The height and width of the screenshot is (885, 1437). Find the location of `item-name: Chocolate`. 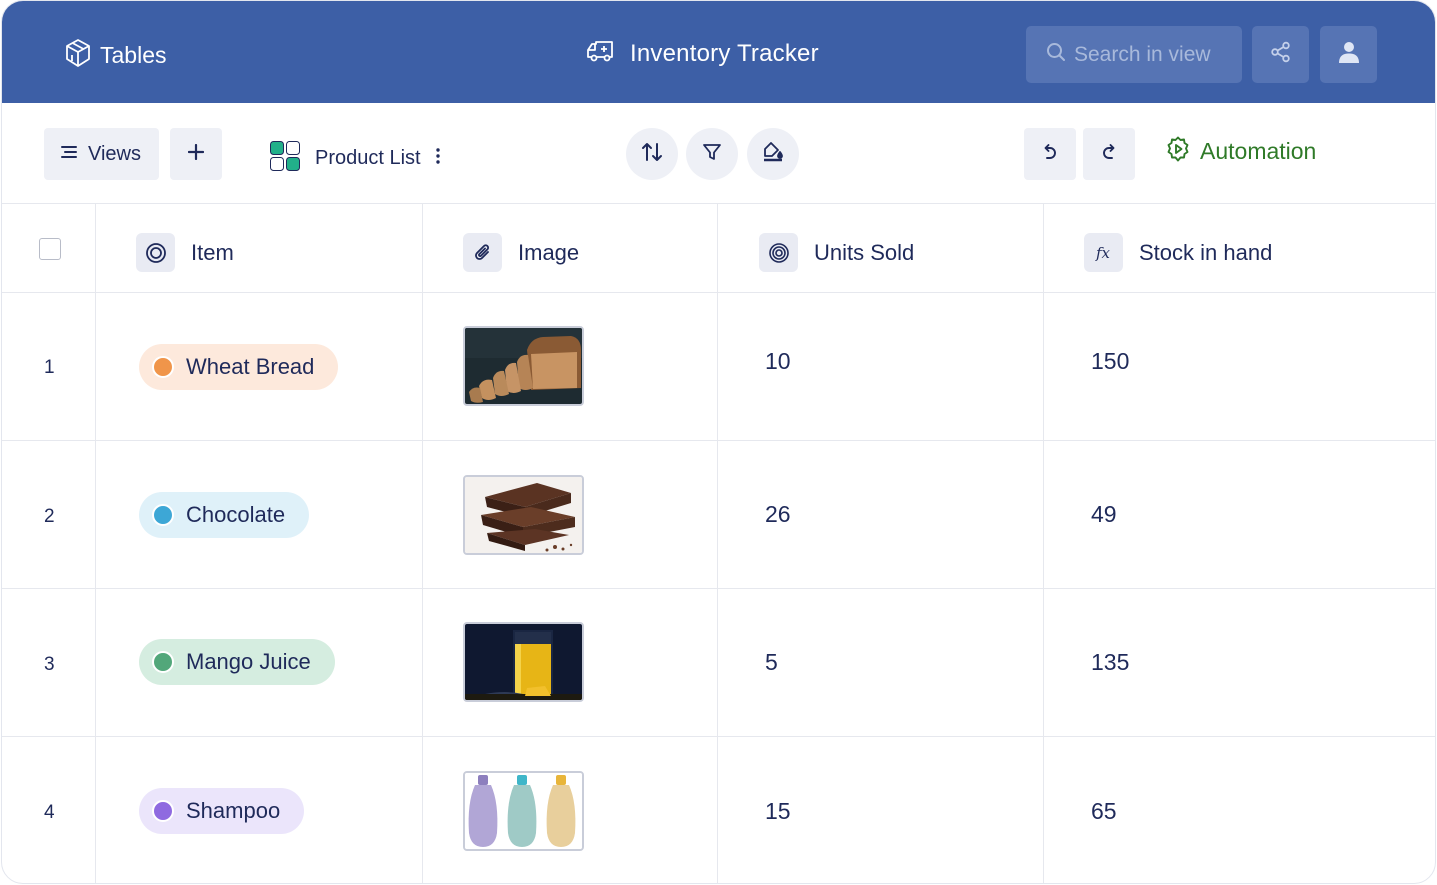

item-name: Chocolate is located at coordinates (236, 514).